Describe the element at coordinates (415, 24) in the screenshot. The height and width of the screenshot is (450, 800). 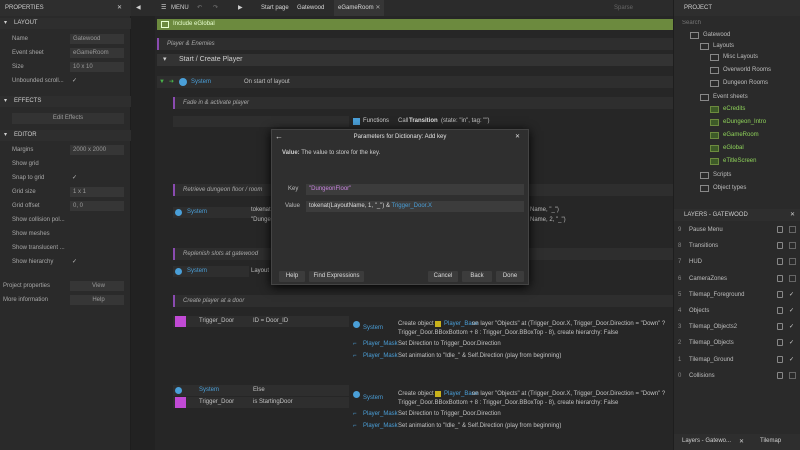
I see `include-row: Include eGlobal` at that location.